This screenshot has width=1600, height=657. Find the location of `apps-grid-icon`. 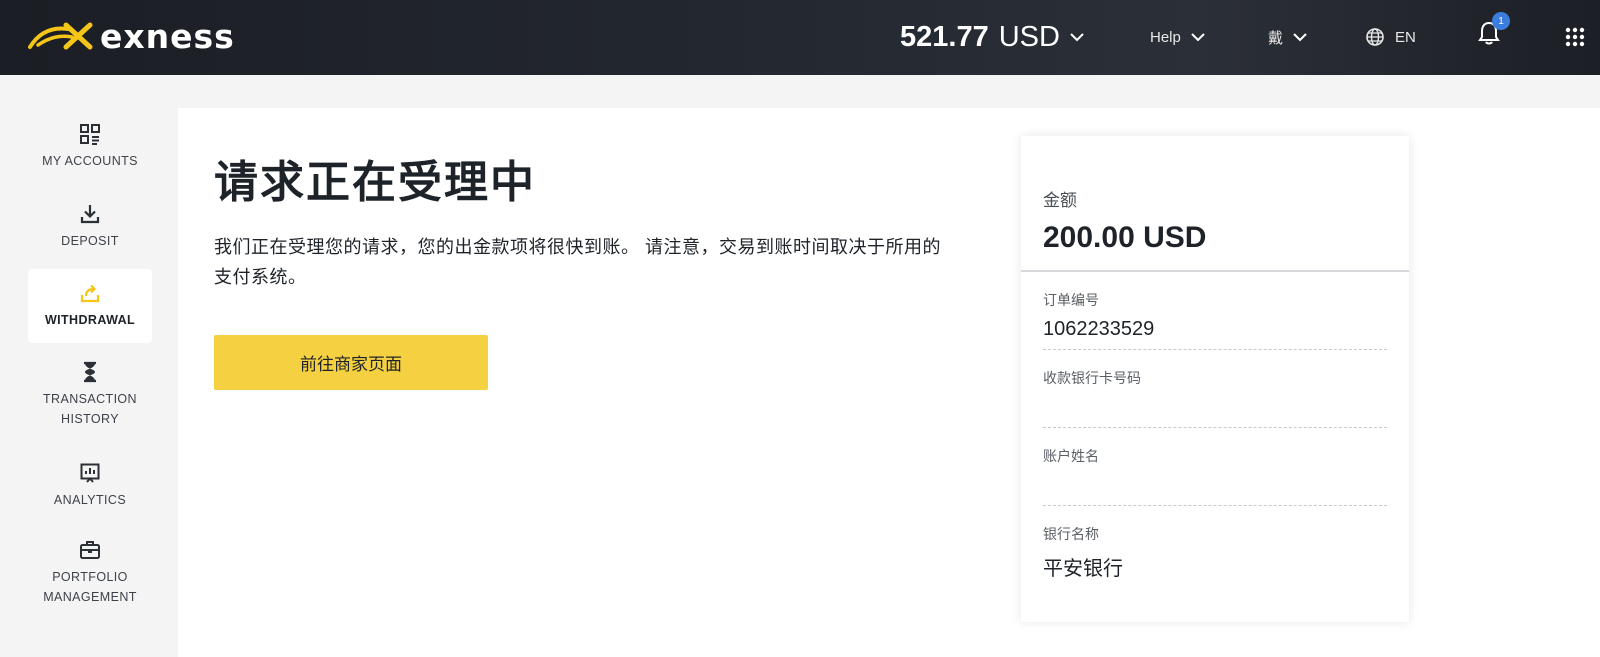

apps-grid-icon is located at coordinates (1575, 37).